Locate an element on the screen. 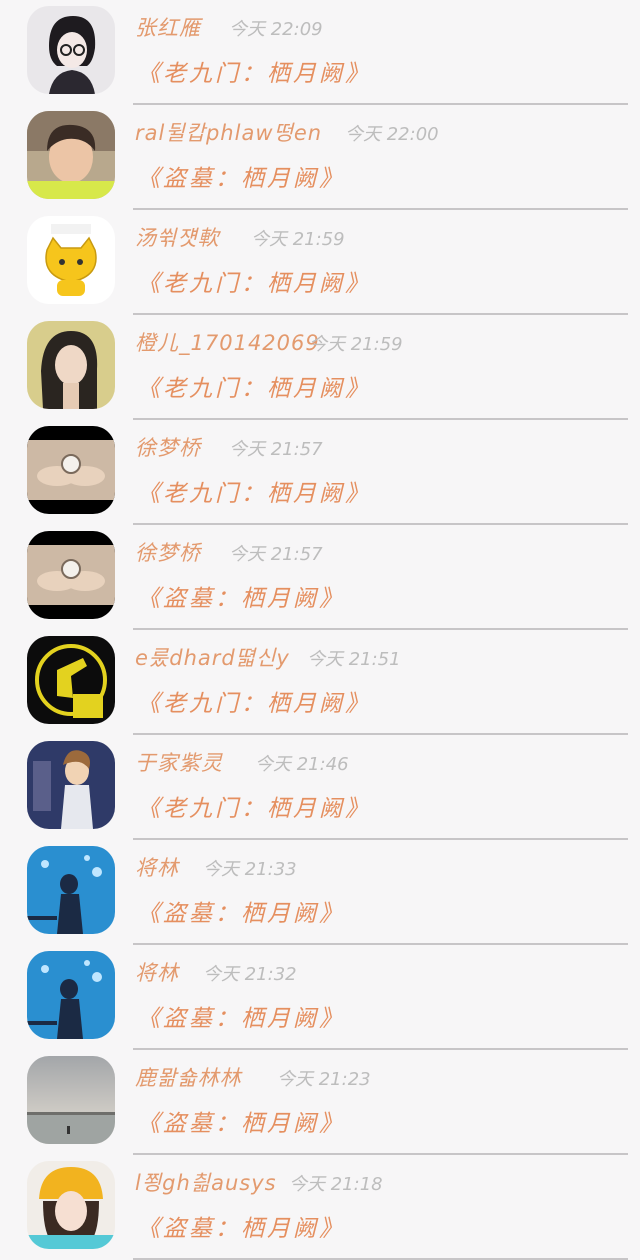  comment-body: 徐梦桥 今天 21:57 《盗墓：栖月阙》 is located at coordinates (380, 577).